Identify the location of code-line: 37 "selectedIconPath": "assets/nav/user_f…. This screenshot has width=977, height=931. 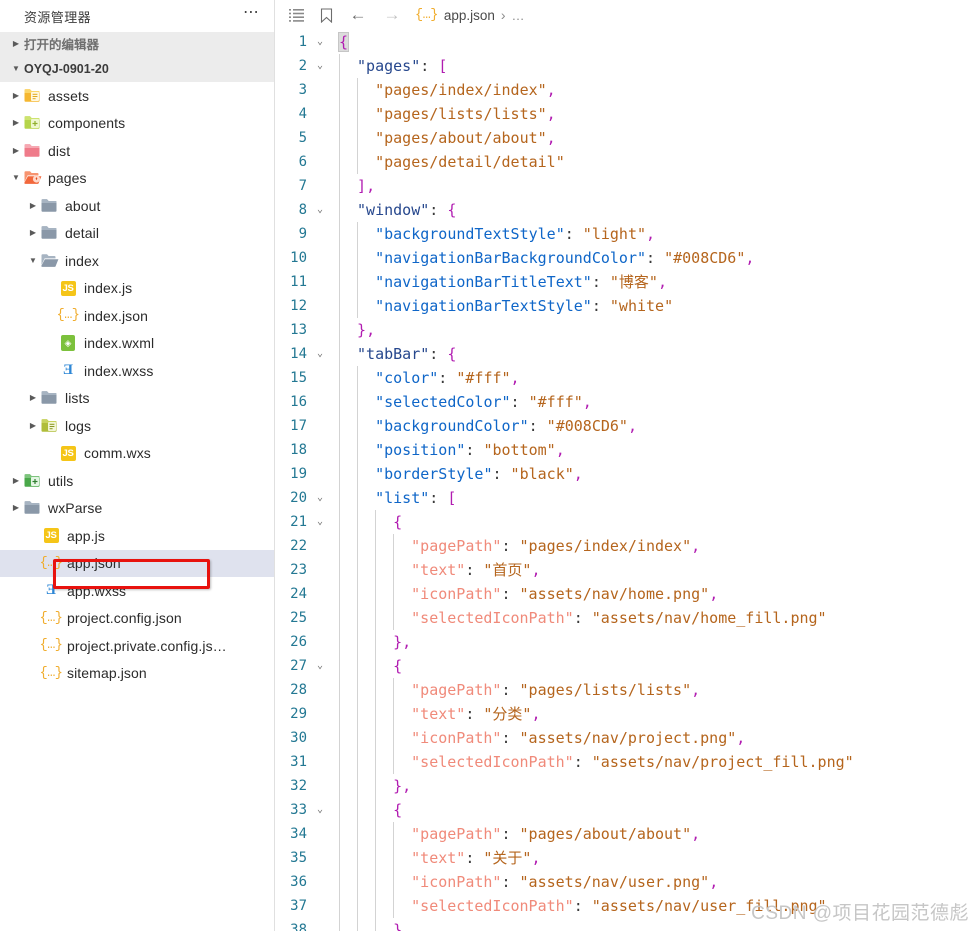
(626, 906).